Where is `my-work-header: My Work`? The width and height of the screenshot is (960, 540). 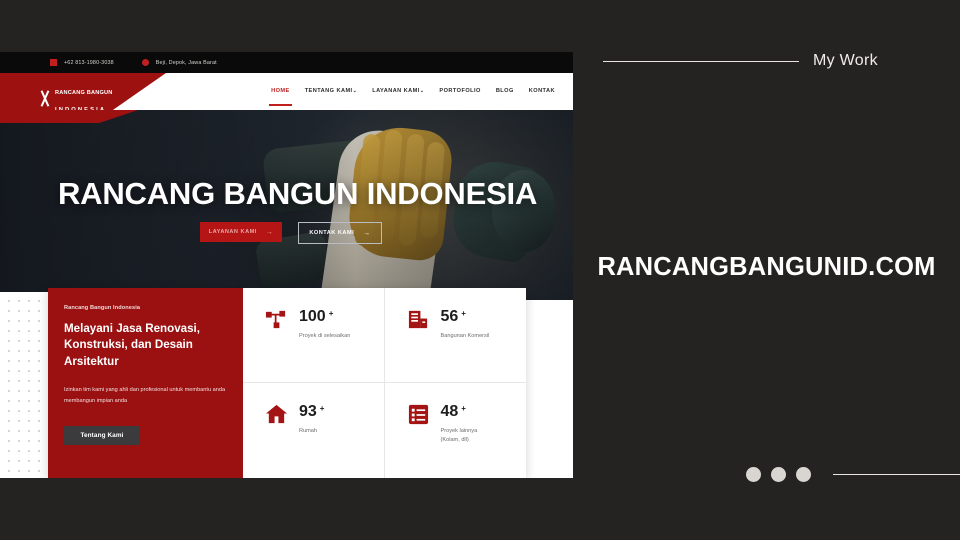
my-work-header: My Work is located at coordinates (773, 61).